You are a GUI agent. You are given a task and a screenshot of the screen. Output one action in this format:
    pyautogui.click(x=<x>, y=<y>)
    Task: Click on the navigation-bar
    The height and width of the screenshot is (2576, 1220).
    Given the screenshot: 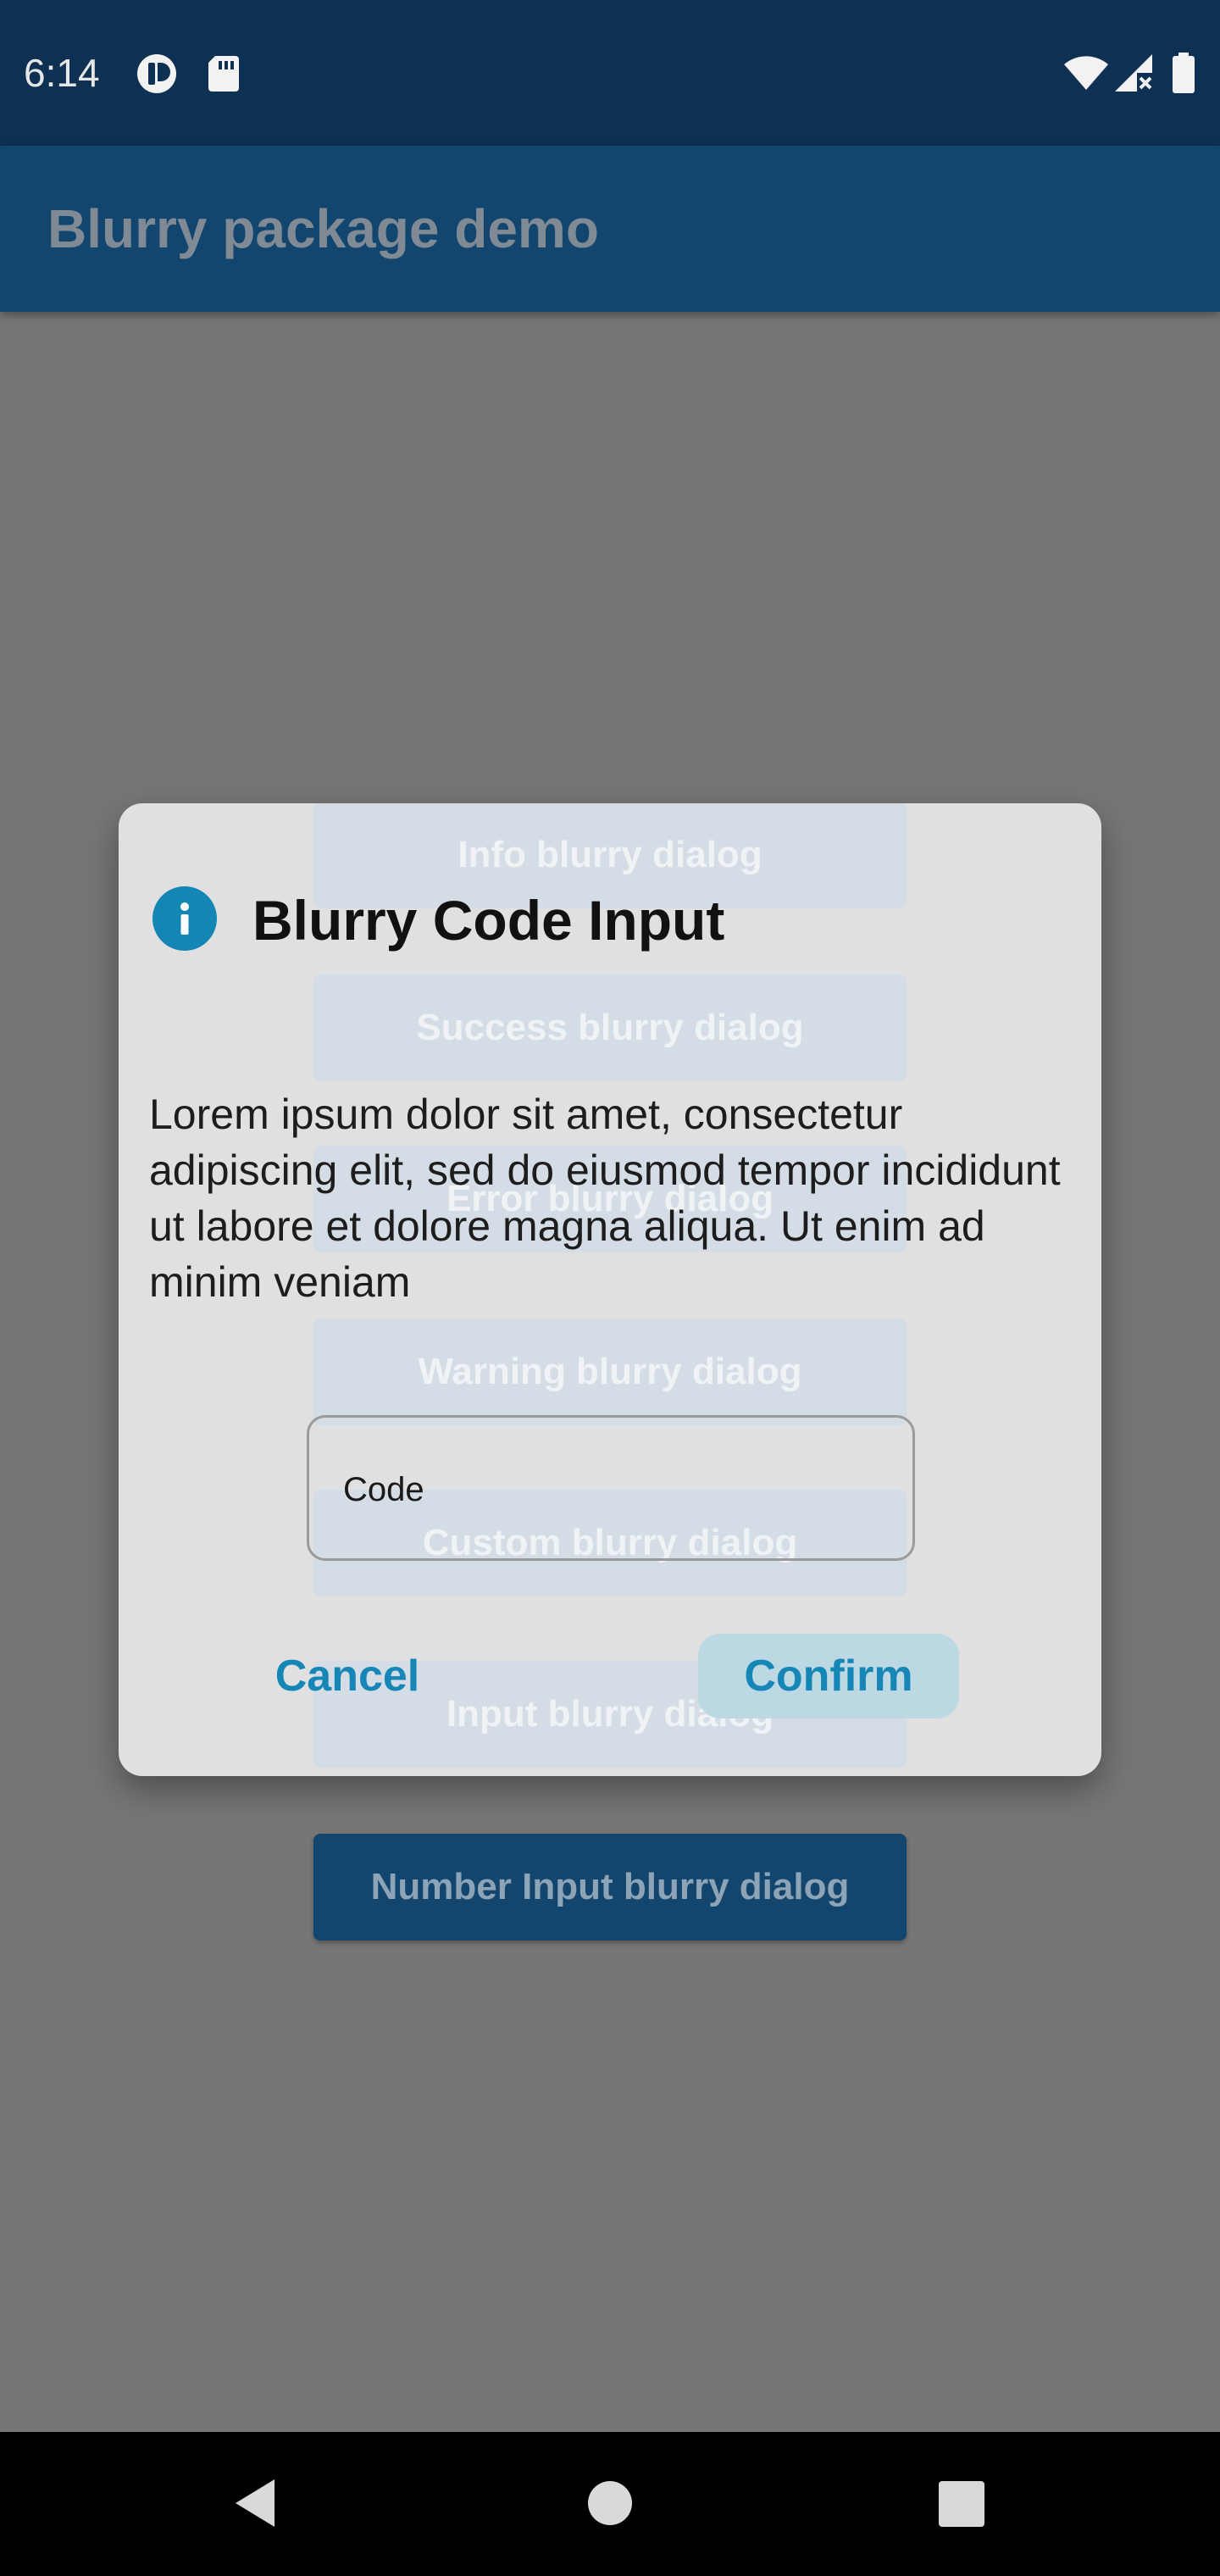 What is the action you would take?
    pyautogui.click(x=610, y=2504)
    